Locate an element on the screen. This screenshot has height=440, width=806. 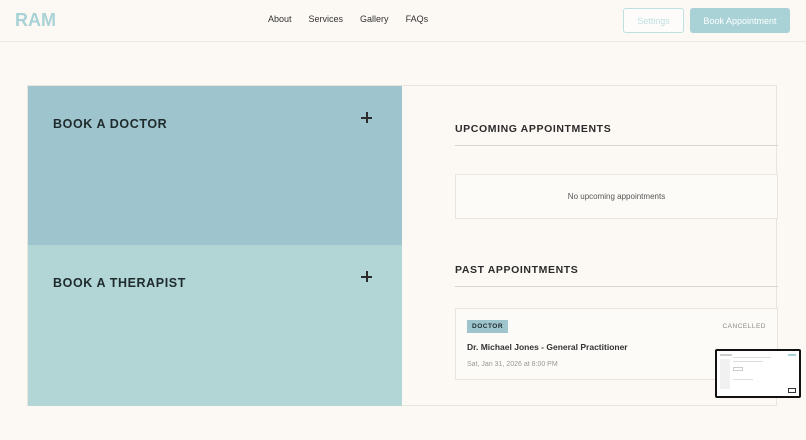
appointment-time: Sat, Jan 31, 2026 at 8:00 PM is located at coordinates (512, 364).